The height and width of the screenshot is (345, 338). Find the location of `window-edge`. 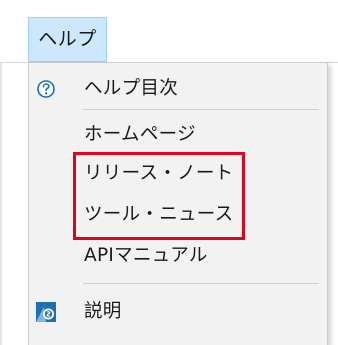

window-edge is located at coordinates (1, 204).